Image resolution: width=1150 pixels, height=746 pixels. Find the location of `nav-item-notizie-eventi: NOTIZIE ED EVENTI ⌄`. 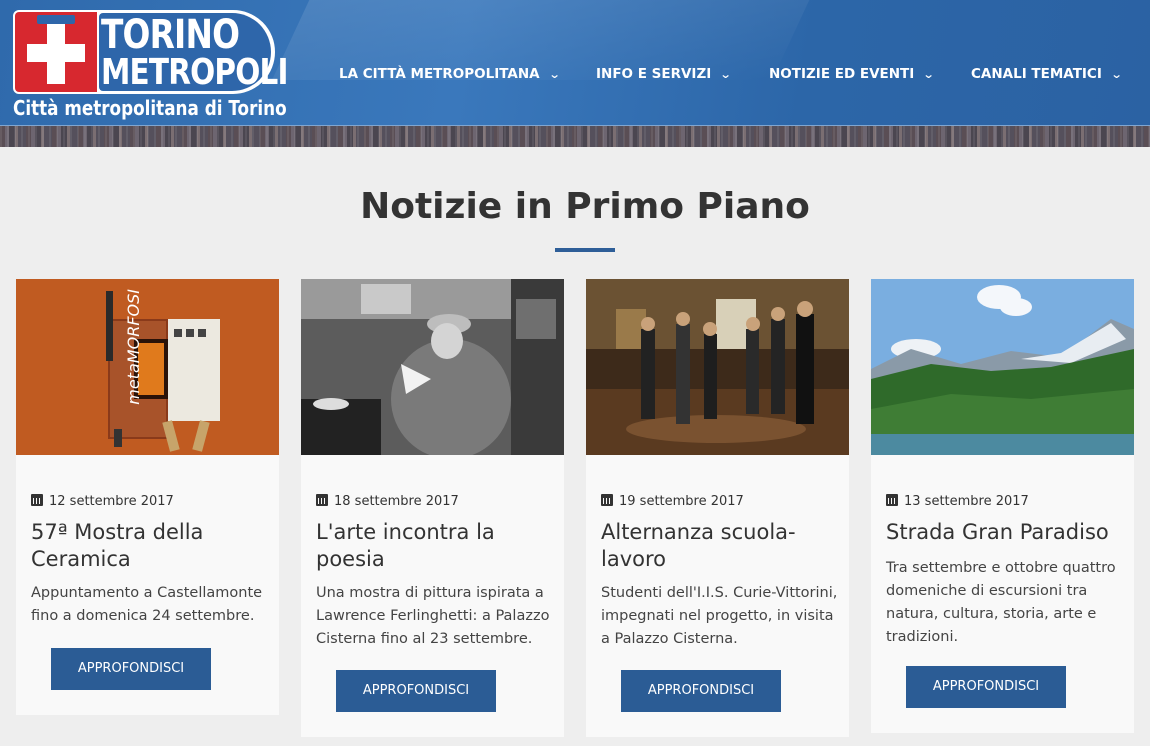

nav-item-notizie-eventi: NOTIZIE ED EVENTI ⌄ is located at coordinates (852, 74).